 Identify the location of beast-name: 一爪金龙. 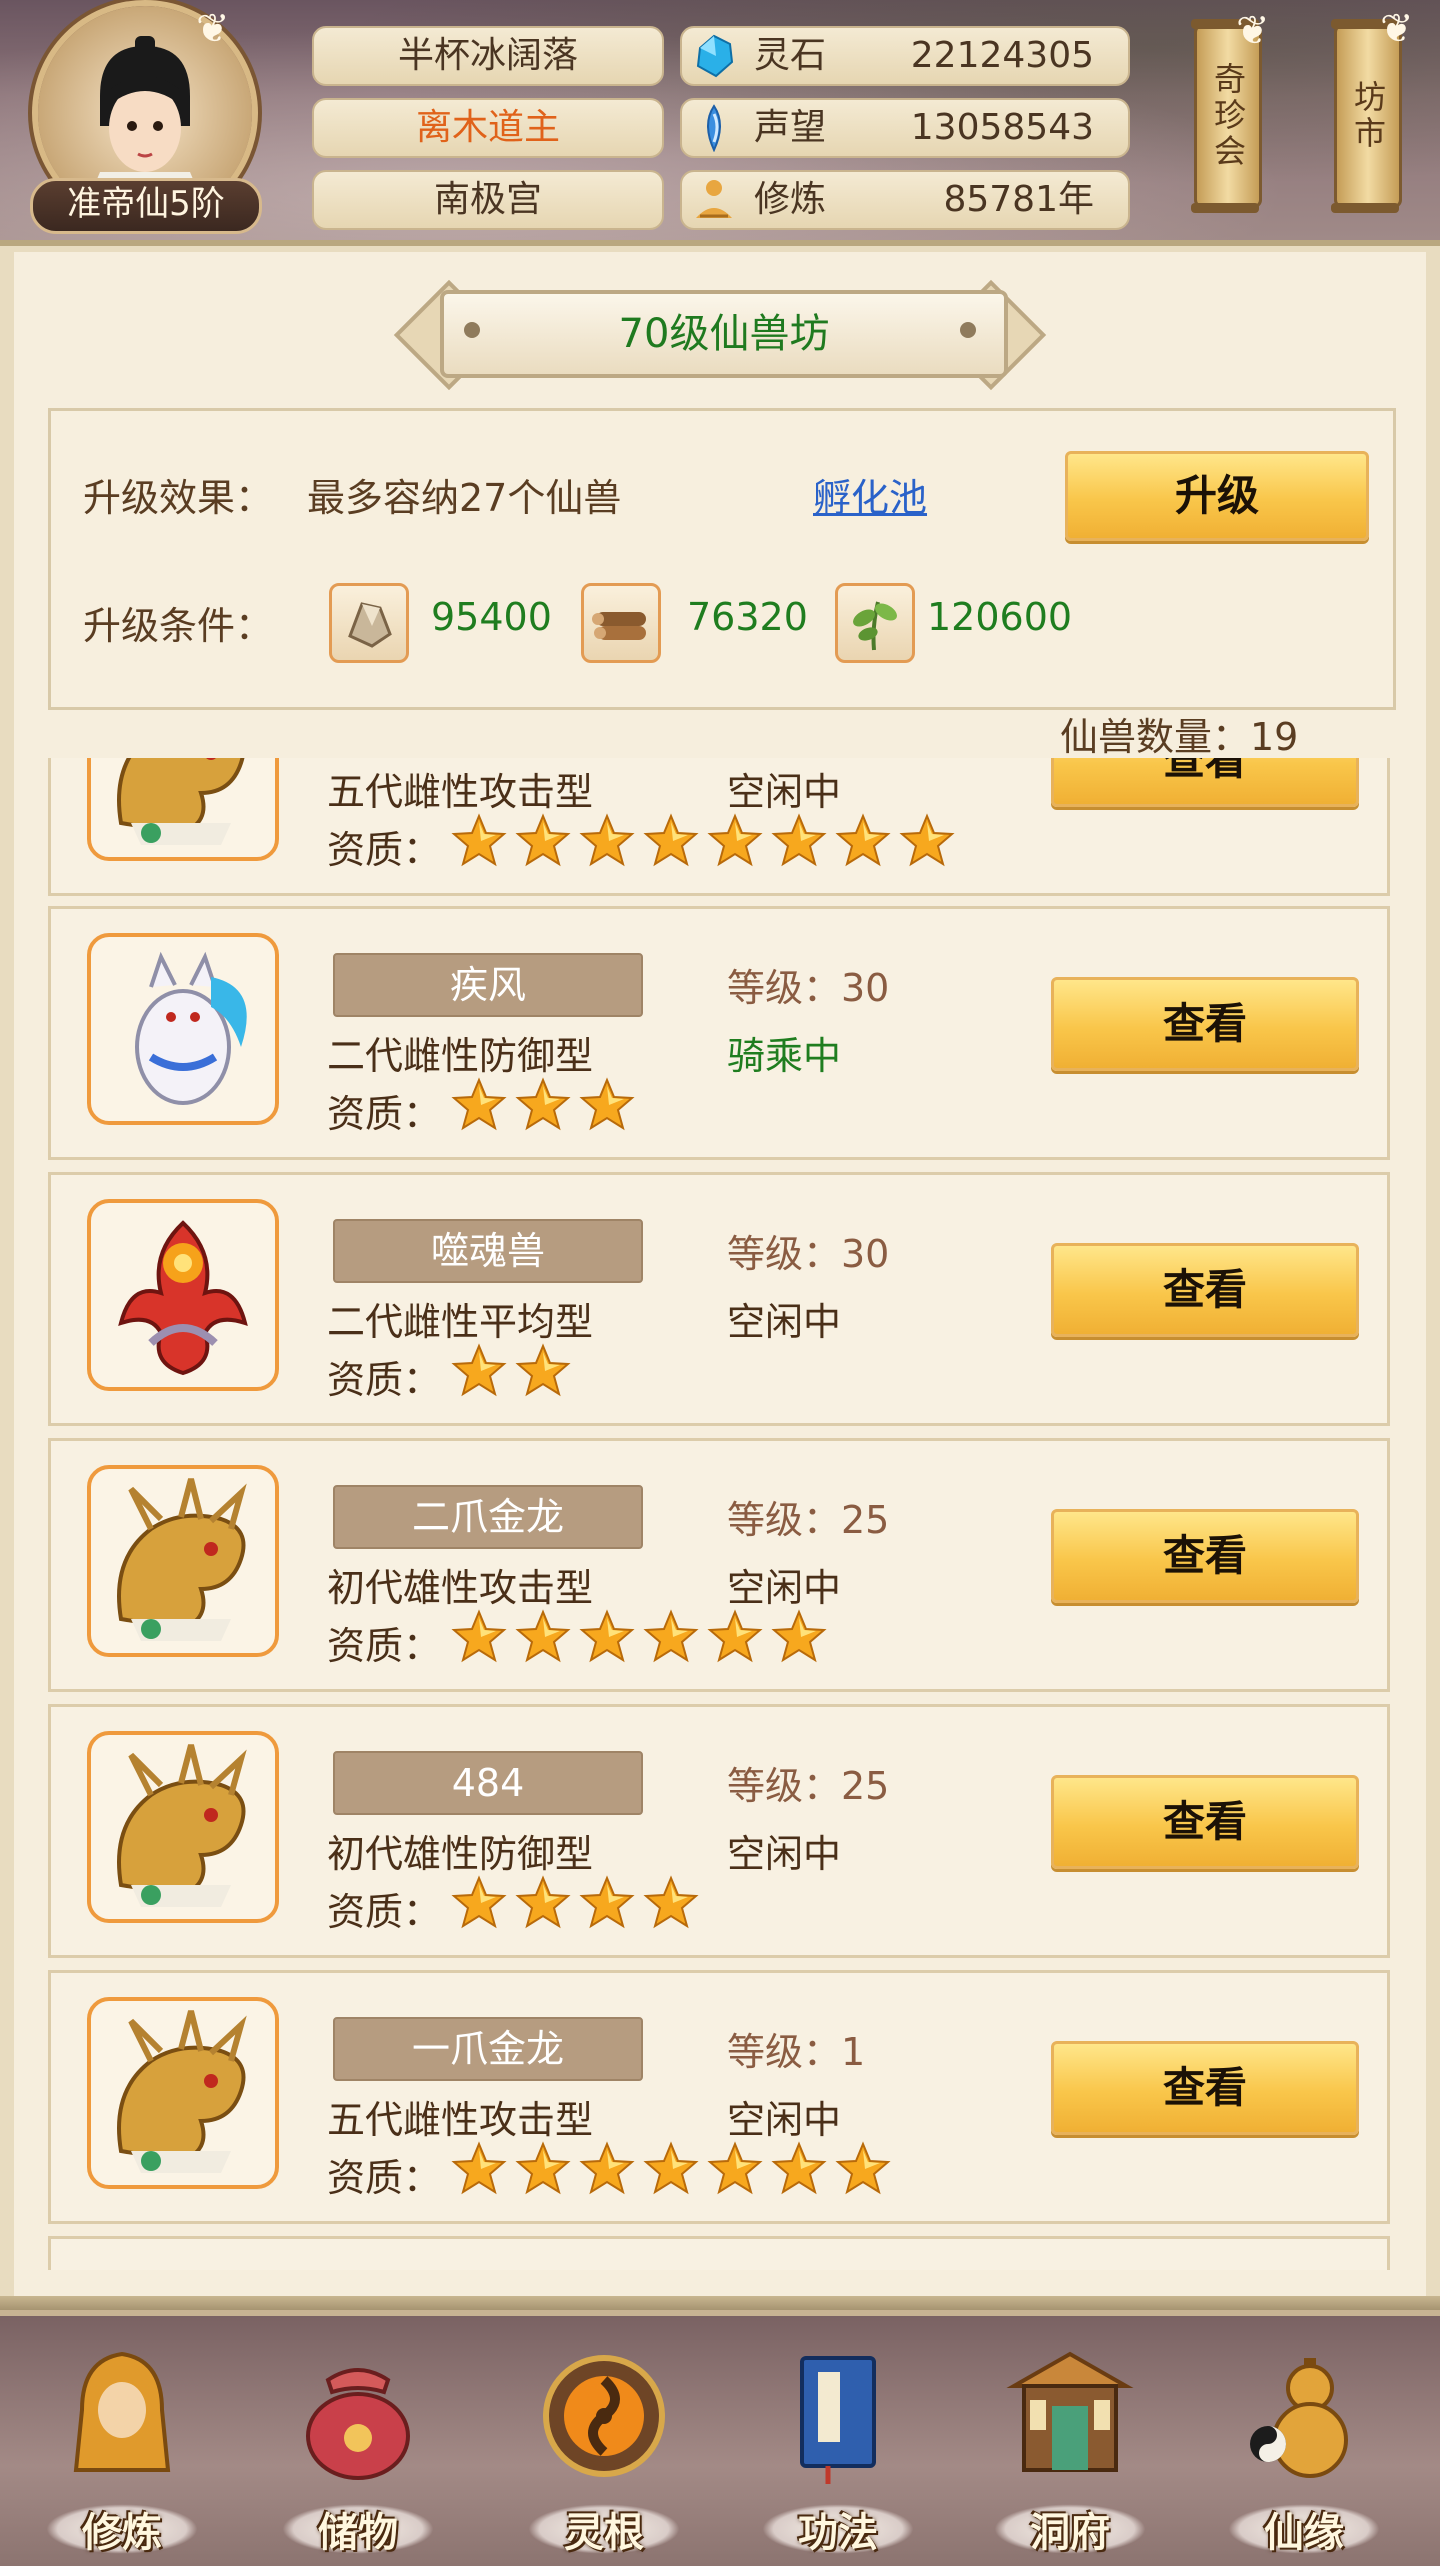
(488, 2049).